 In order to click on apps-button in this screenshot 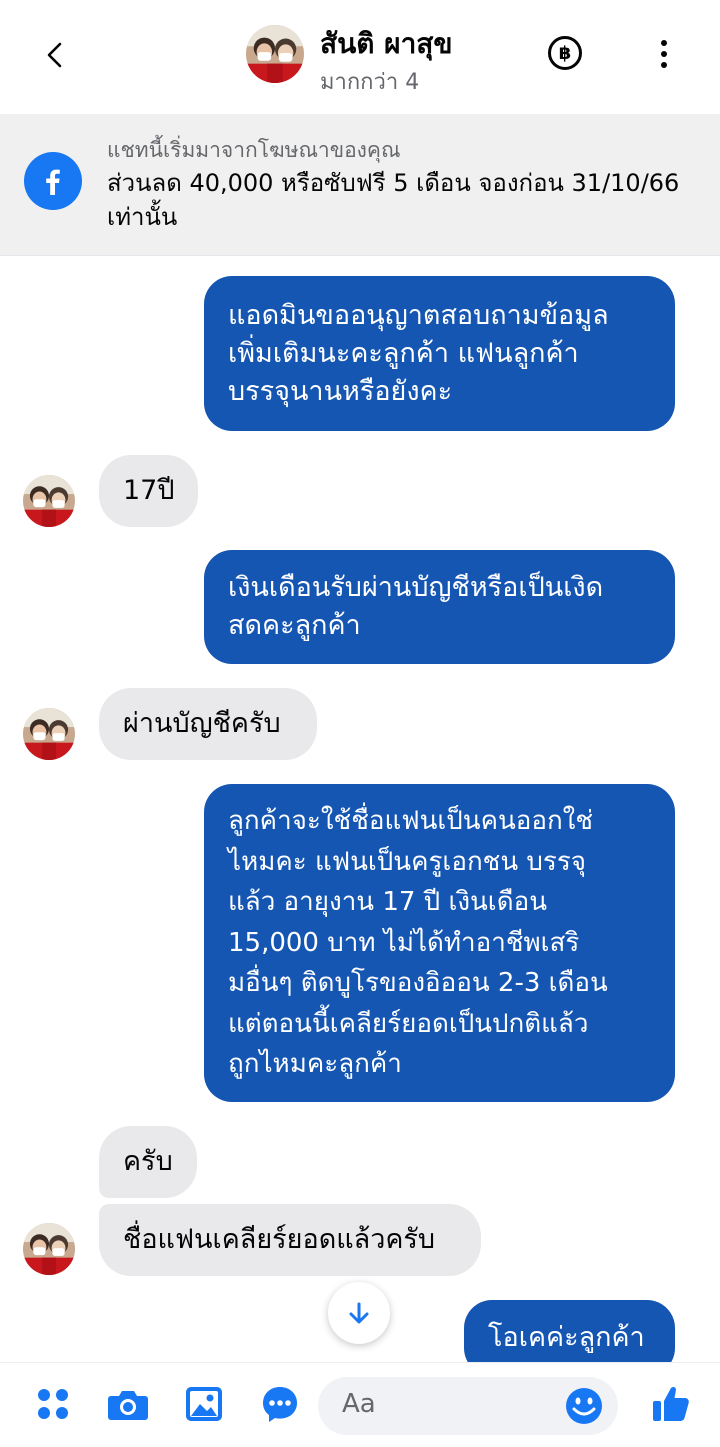, I will do `click(53, 1404)`.